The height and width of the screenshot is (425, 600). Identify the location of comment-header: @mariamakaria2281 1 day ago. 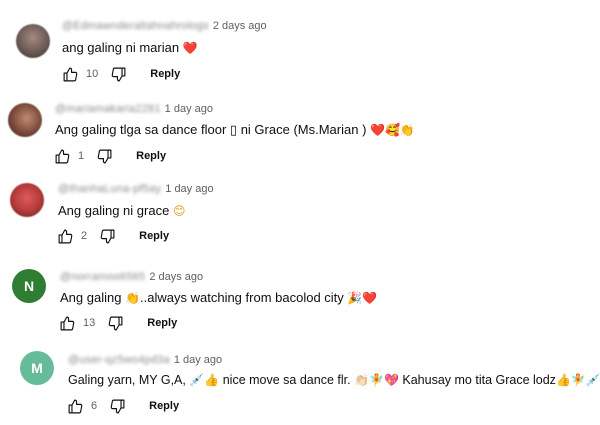
(134, 109).